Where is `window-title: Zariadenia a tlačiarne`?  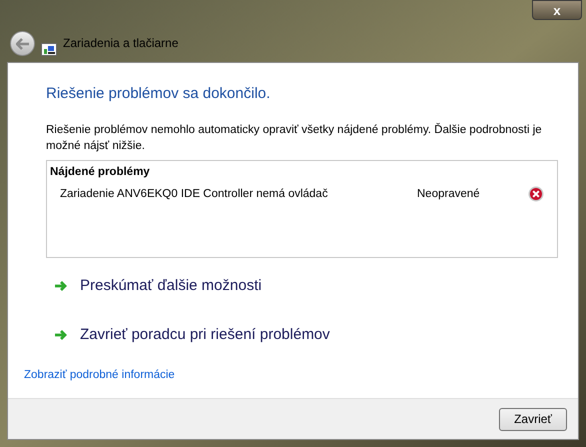
window-title: Zariadenia a tlačiarne is located at coordinates (120, 43).